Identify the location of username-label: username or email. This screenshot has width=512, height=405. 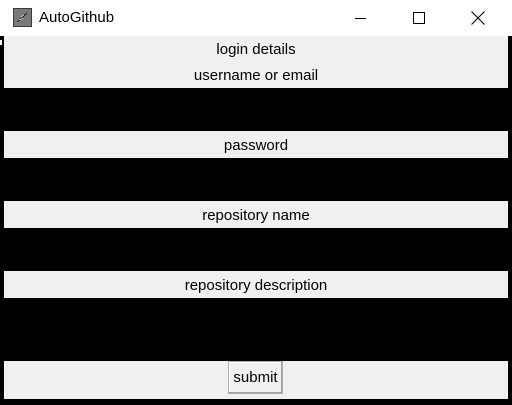
(256, 75).